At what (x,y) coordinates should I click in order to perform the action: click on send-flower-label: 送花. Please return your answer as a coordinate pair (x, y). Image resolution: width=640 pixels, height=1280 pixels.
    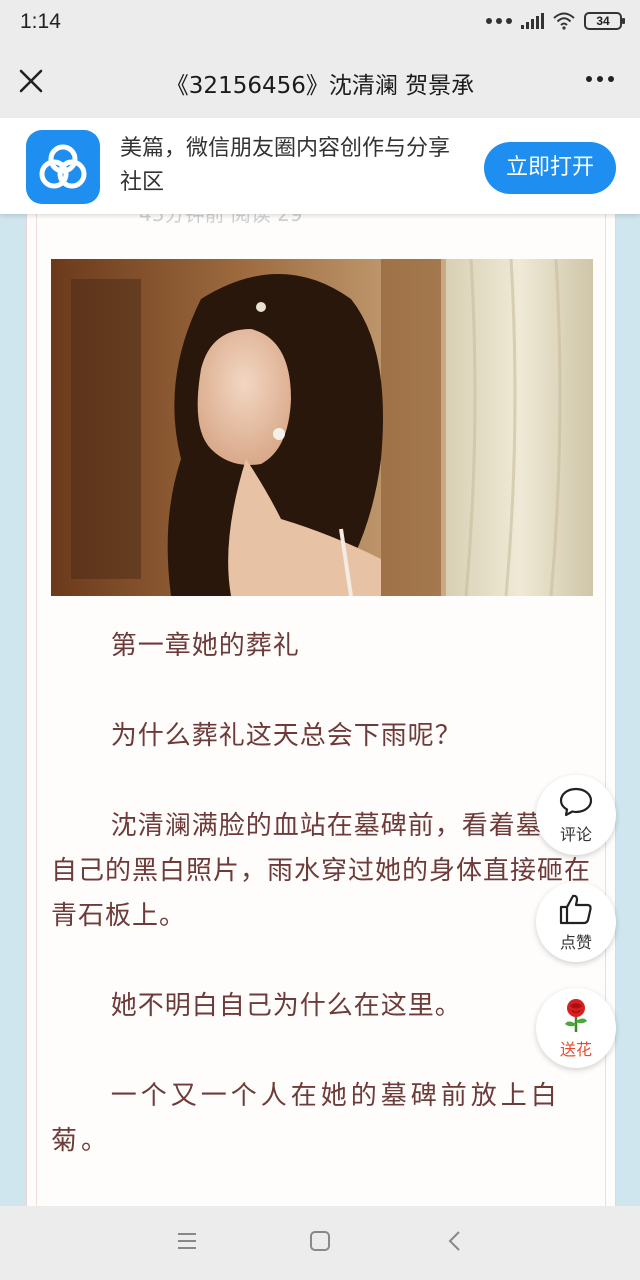
    Looking at the image, I should click on (575, 1049).